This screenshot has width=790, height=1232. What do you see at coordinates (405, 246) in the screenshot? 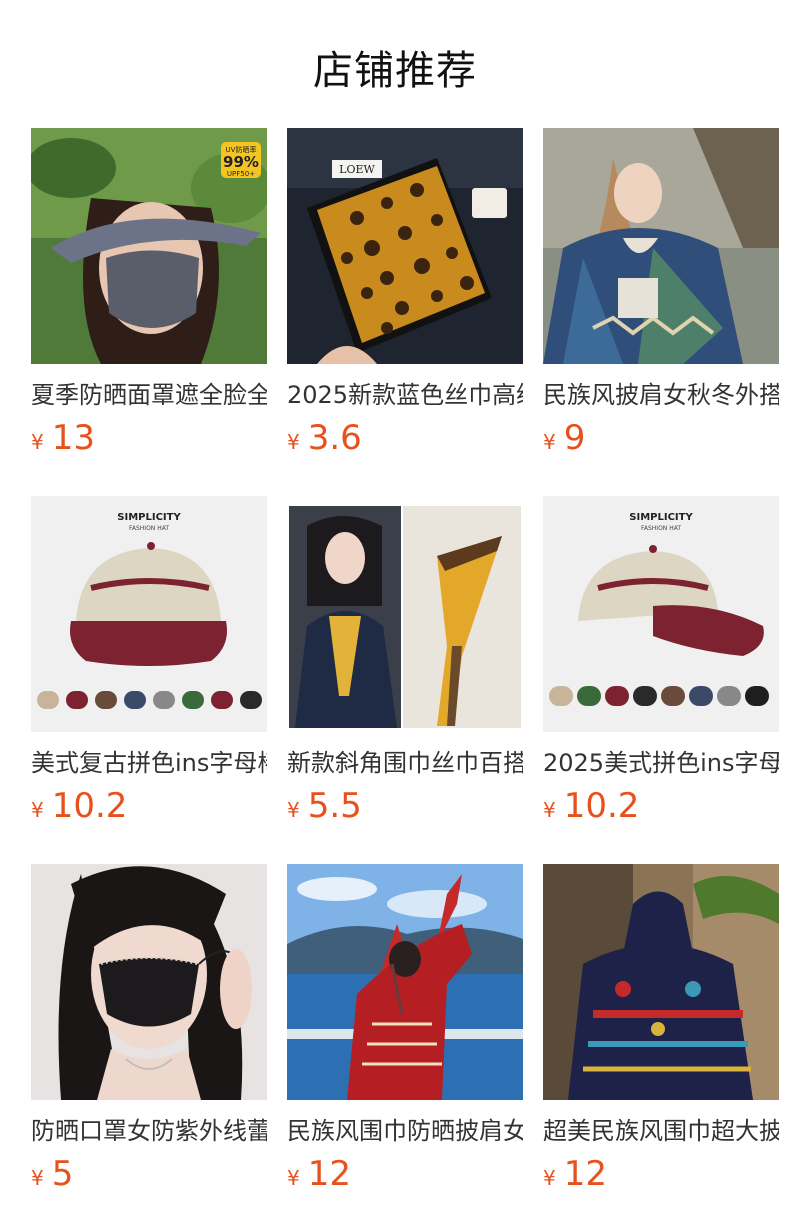
I see `product-image-leopard-silk-scarf: LOEW` at bounding box center [405, 246].